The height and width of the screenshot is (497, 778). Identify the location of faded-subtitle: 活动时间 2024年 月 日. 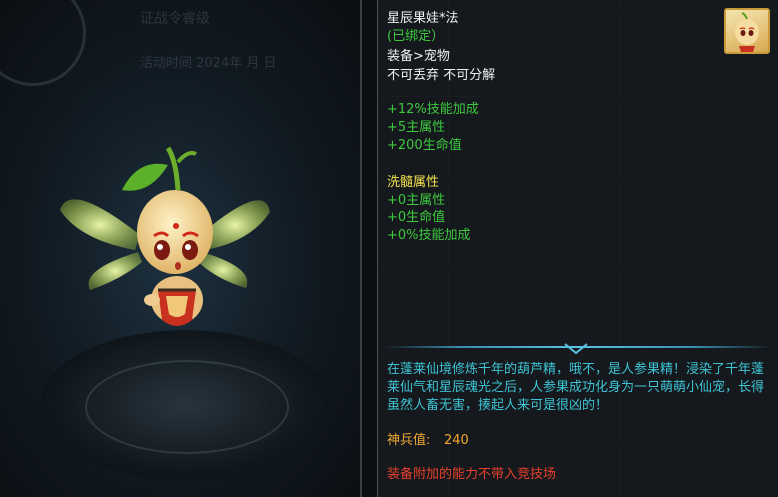
(208, 63).